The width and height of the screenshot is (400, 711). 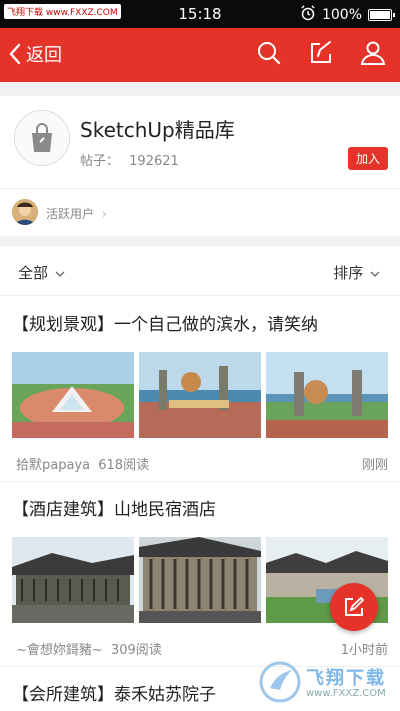 I want to click on posts-label: 帖子：, so click(x=100, y=161).